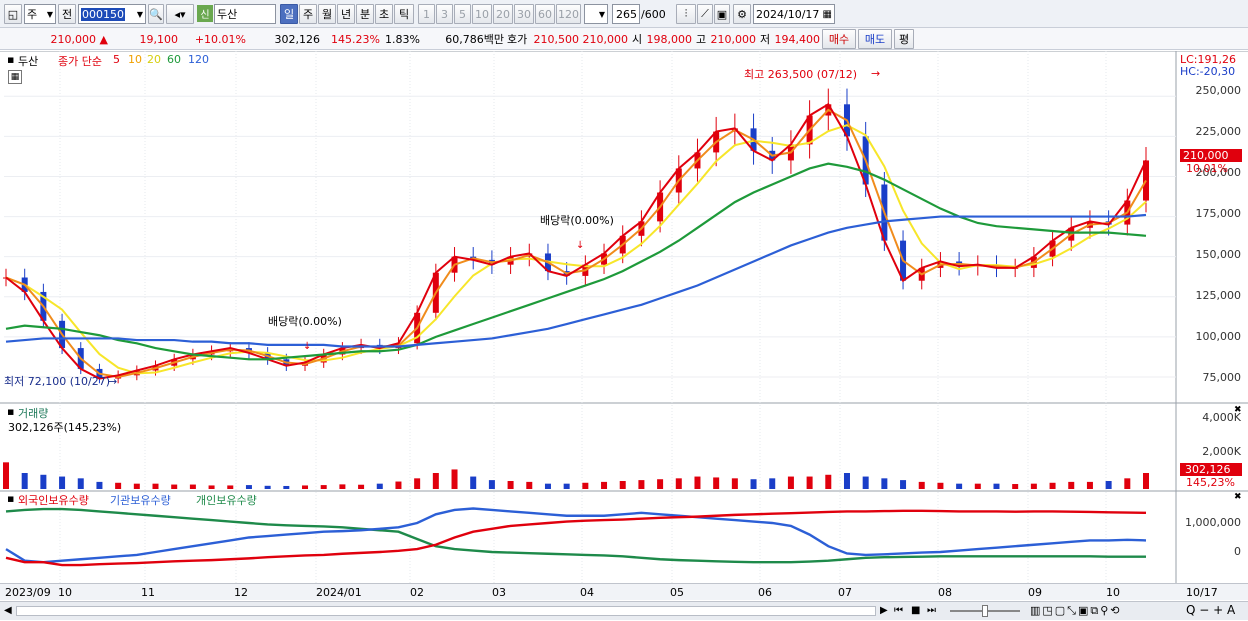 The width and height of the screenshot is (1248, 621). What do you see at coordinates (742, 14) in the screenshot?
I see `gear-icon: ⚙` at bounding box center [742, 14].